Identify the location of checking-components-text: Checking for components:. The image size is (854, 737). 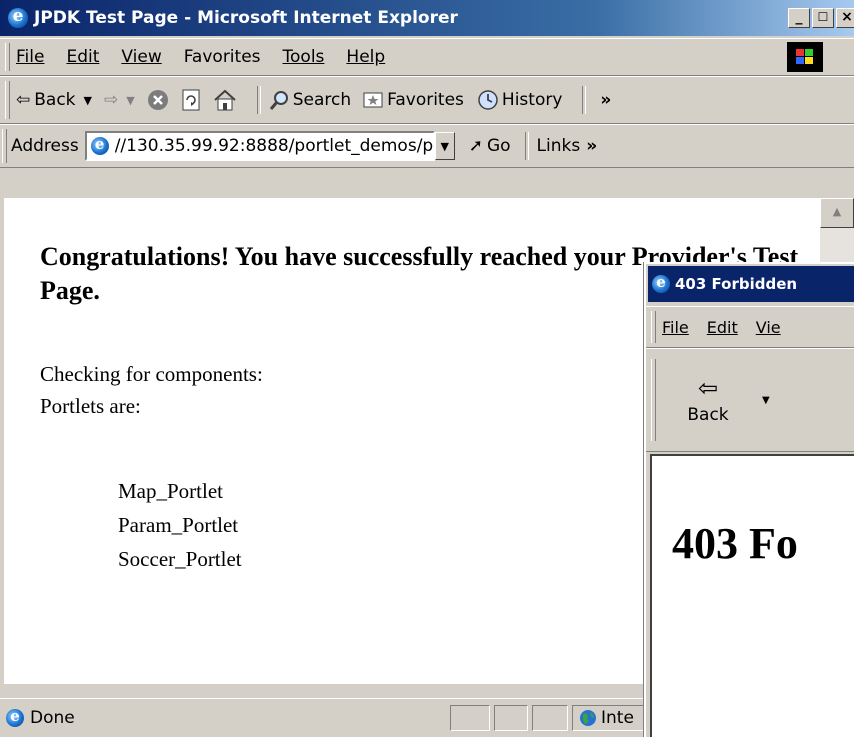
(151, 374).